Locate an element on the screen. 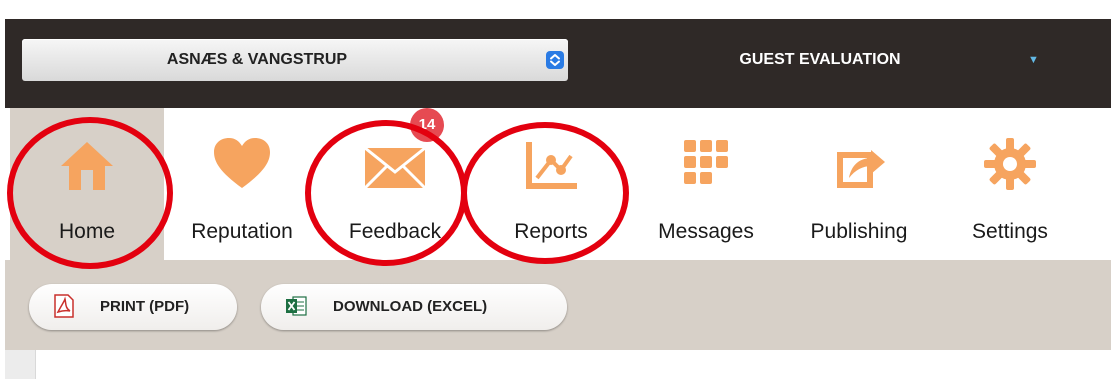 The width and height of the screenshot is (1111, 379). nav-label-reputation: Reputation is located at coordinates (242, 231).